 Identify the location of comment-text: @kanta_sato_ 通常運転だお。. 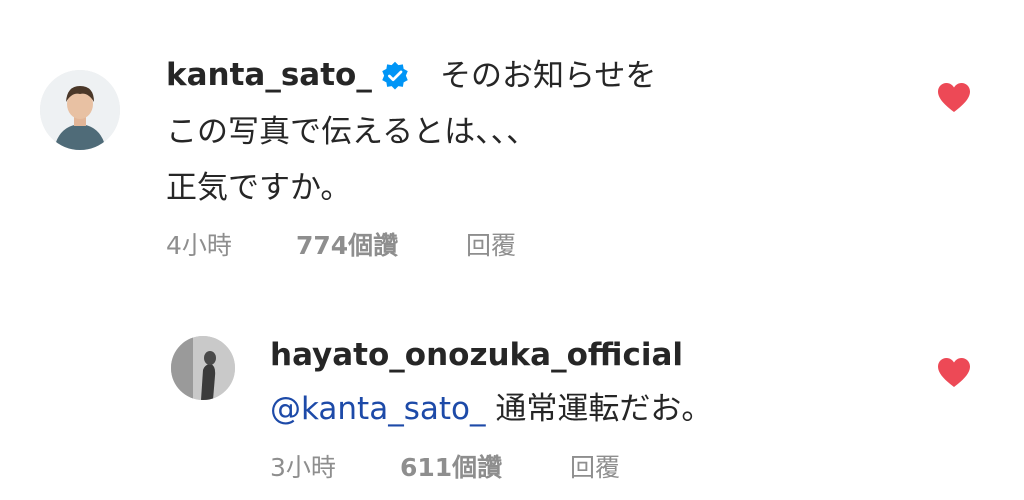
(491, 409).